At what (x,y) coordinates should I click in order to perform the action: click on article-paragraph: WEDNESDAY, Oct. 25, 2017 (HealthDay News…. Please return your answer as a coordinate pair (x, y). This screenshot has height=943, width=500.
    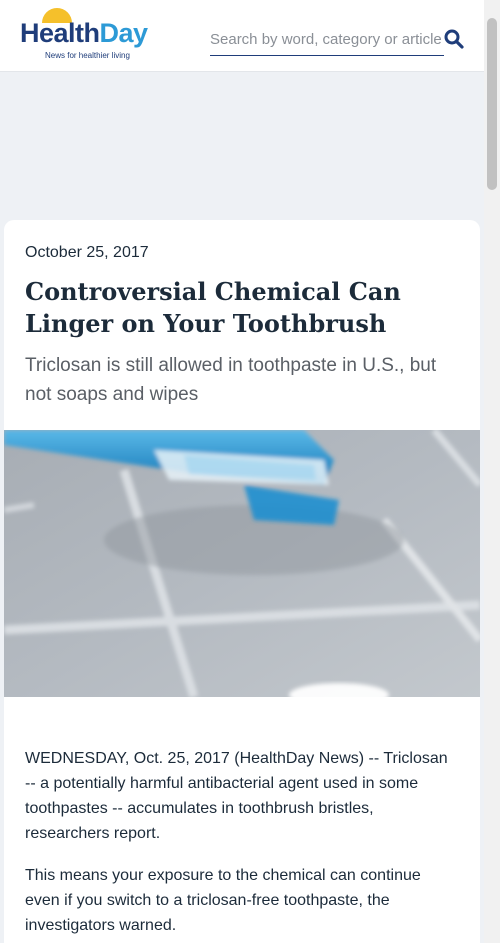
    Looking at the image, I should click on (236, 796).